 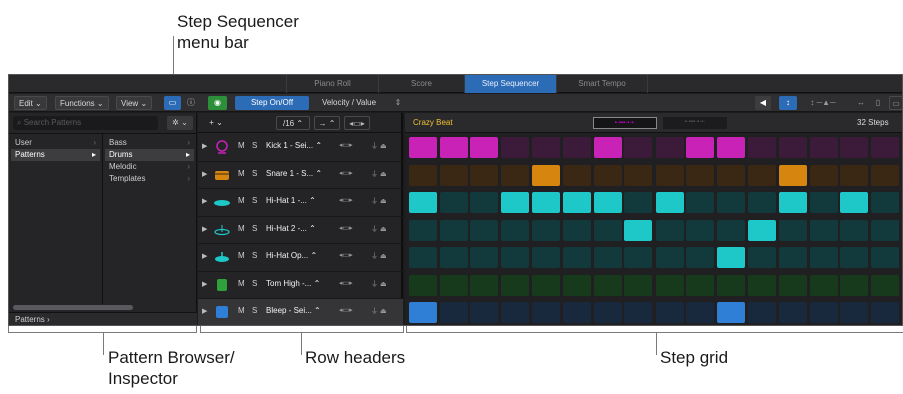 What do you see at coordinates (695, 123) in the screenshot?
I see `pattern-overview-second-half-icon: ▪·▪▪▪·▪·▪·` at bounding box center [695, 123].